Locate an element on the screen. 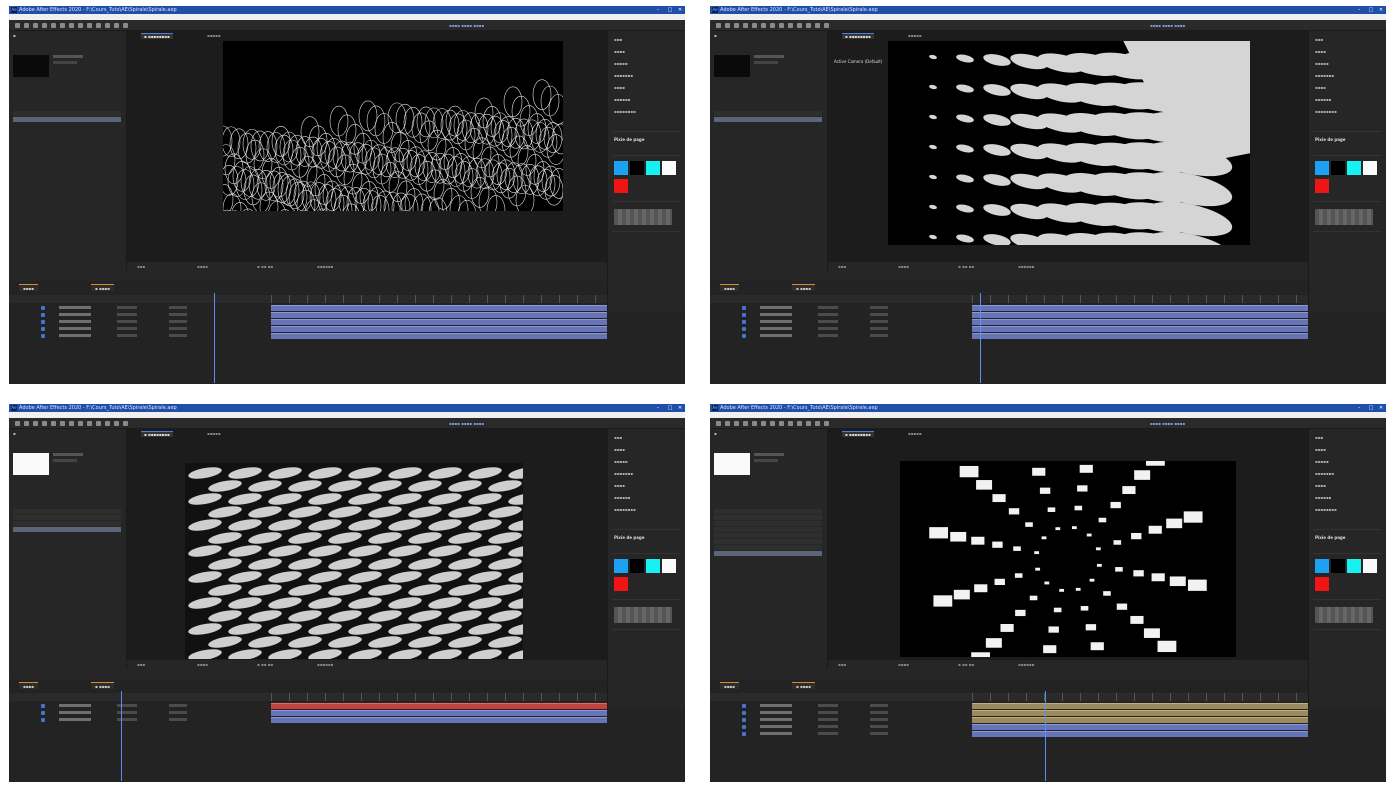 The height and width of the screenshot is (792, 1398). panel-label: ▪▪▪ is located at coordinates (1319, 437).